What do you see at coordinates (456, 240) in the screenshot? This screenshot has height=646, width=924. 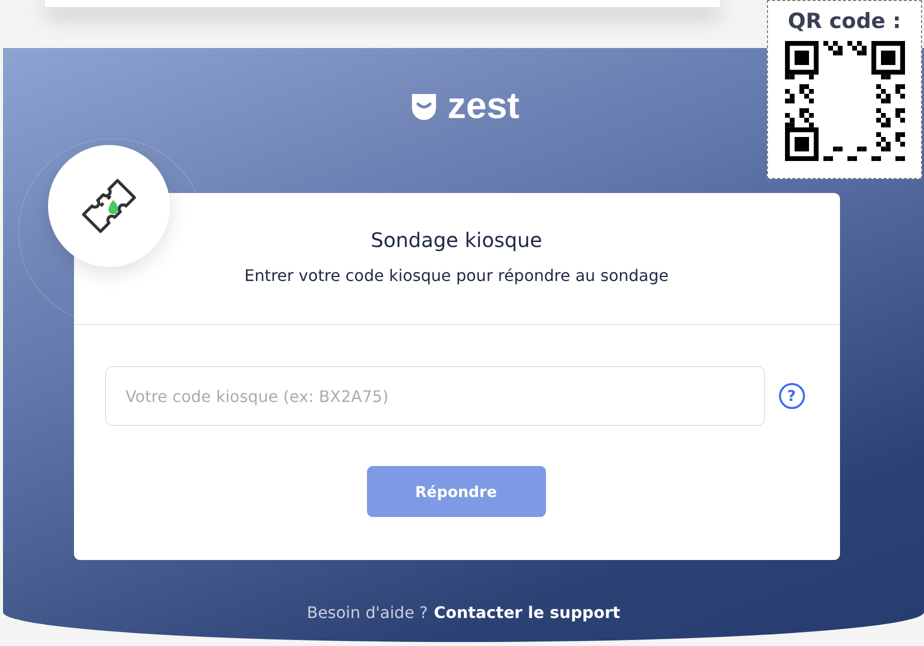 I see `card-title: Sondage kiosque` at bounding box center [456, 240].